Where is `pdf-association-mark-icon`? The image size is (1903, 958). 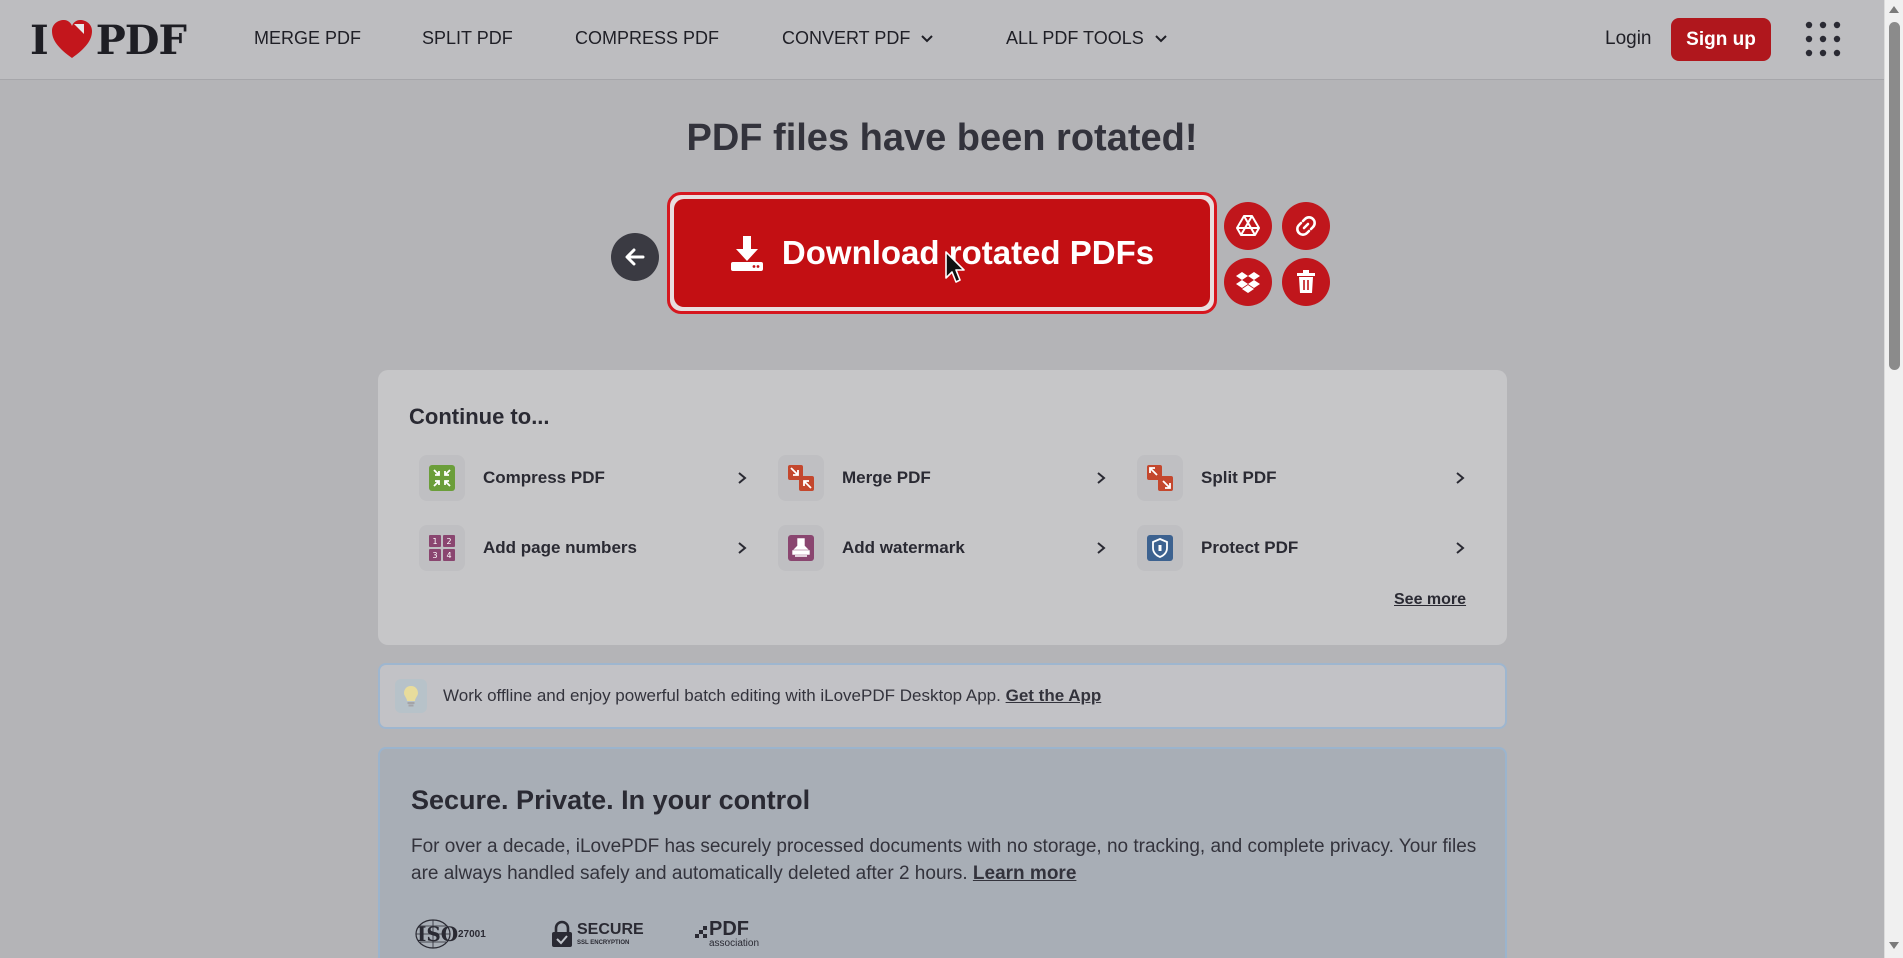 pdf-association-mark-icon is located at coordinates (701, 932).